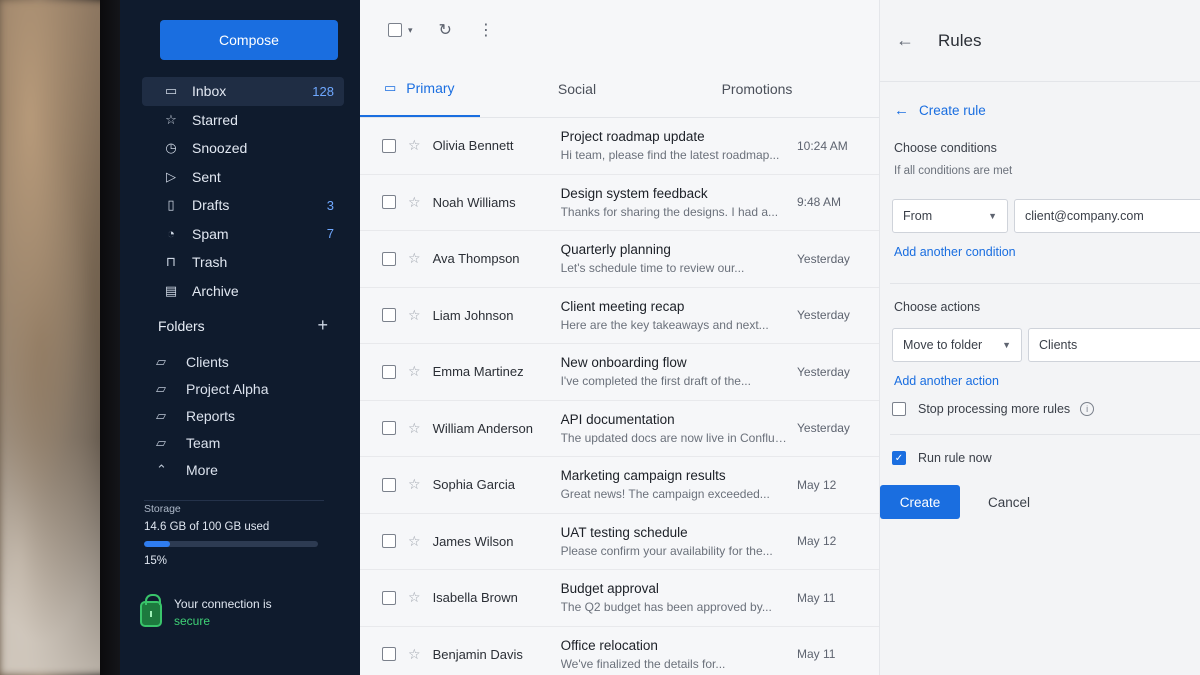 The width and height of the screenshot is (1200, 675). Describe the element at coordinates (905, 40) in the screenshot. I see `back-arrow-icon: ←` at that location.